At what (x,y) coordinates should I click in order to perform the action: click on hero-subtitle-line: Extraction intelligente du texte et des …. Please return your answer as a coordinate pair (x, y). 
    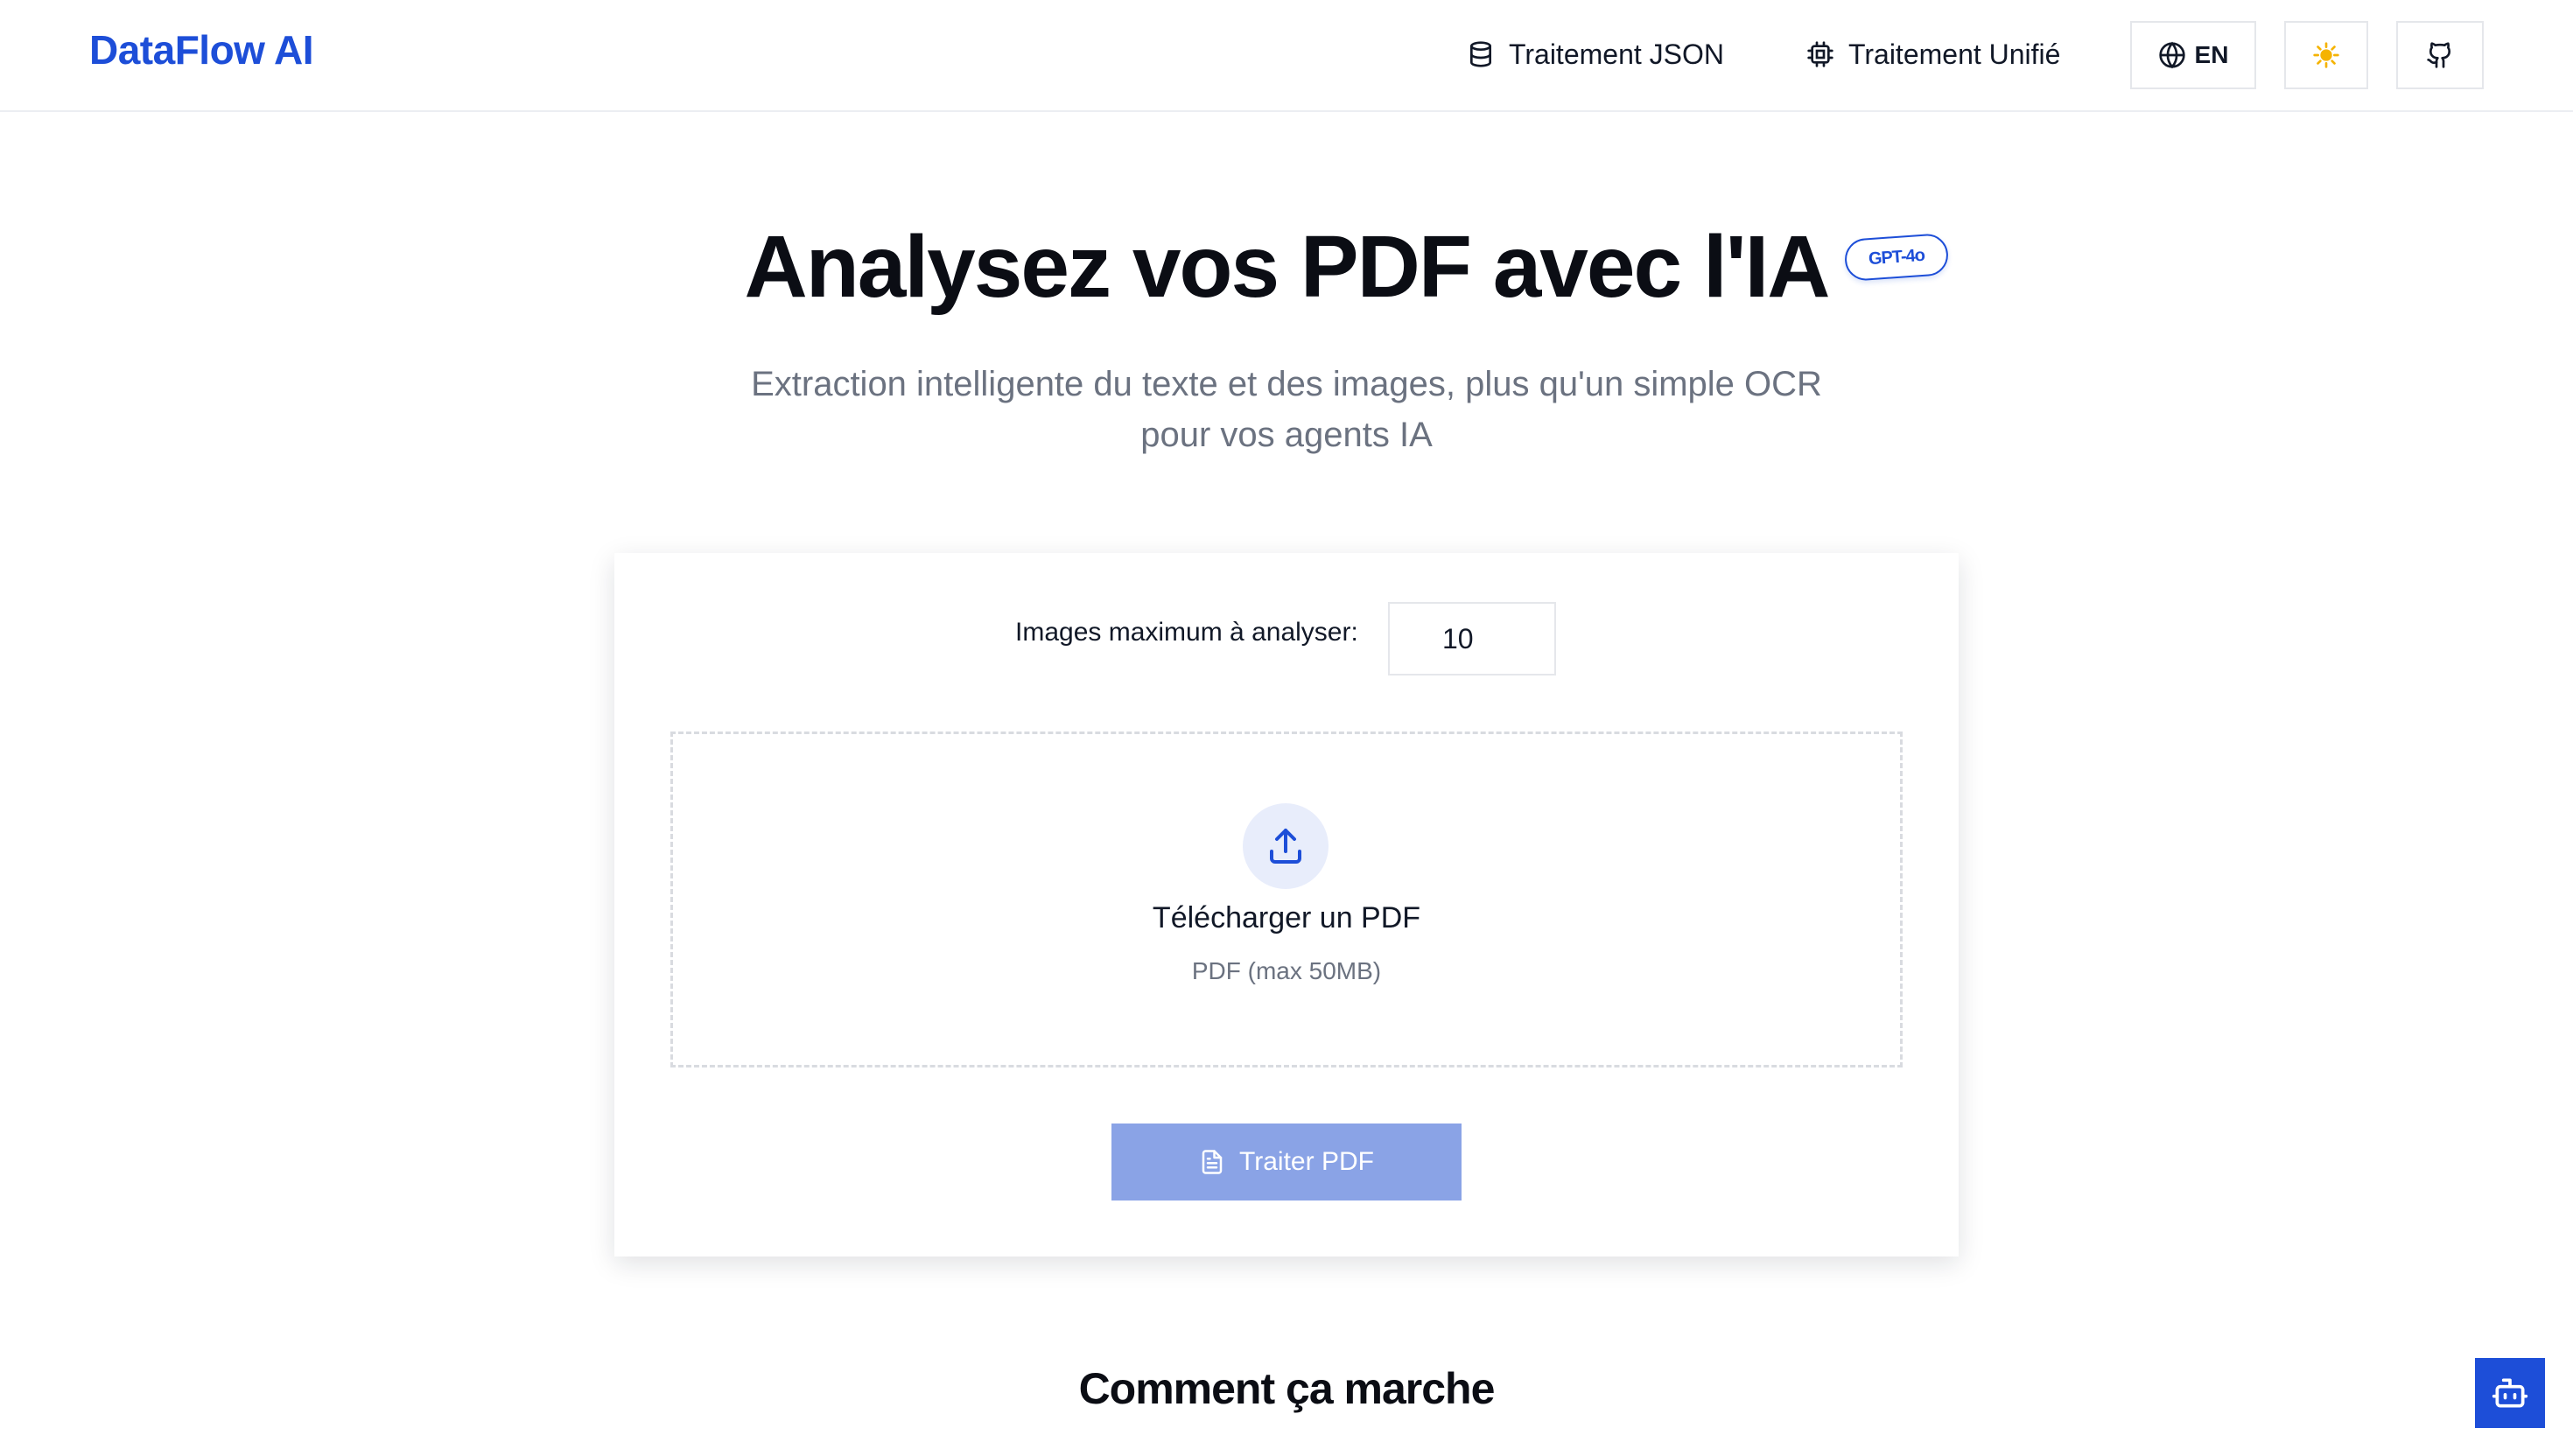
    Looking at the image, I should click on (1286, 384).